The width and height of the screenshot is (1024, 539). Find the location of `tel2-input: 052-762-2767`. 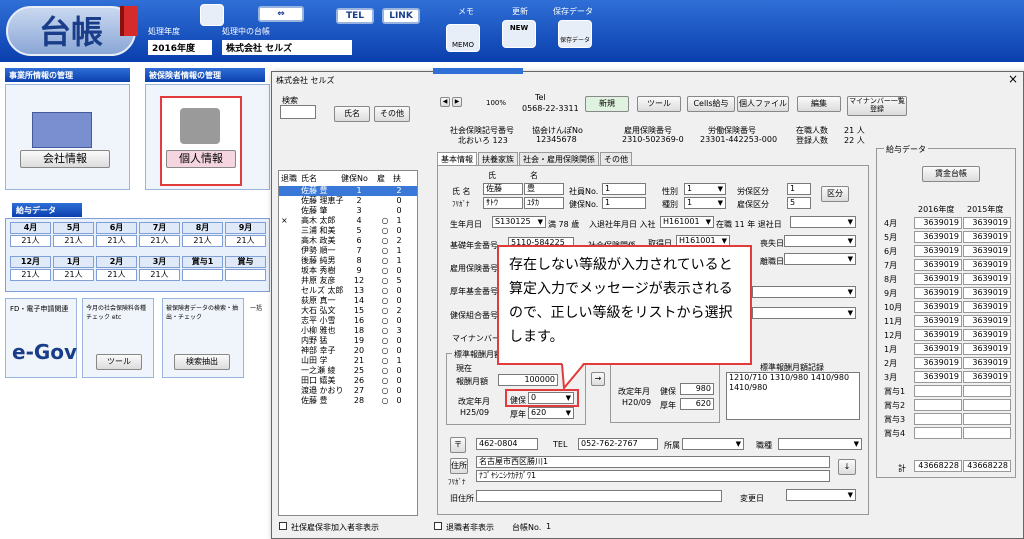

tel2-input: 052-762-2767 is located at coordinates (618, 444).